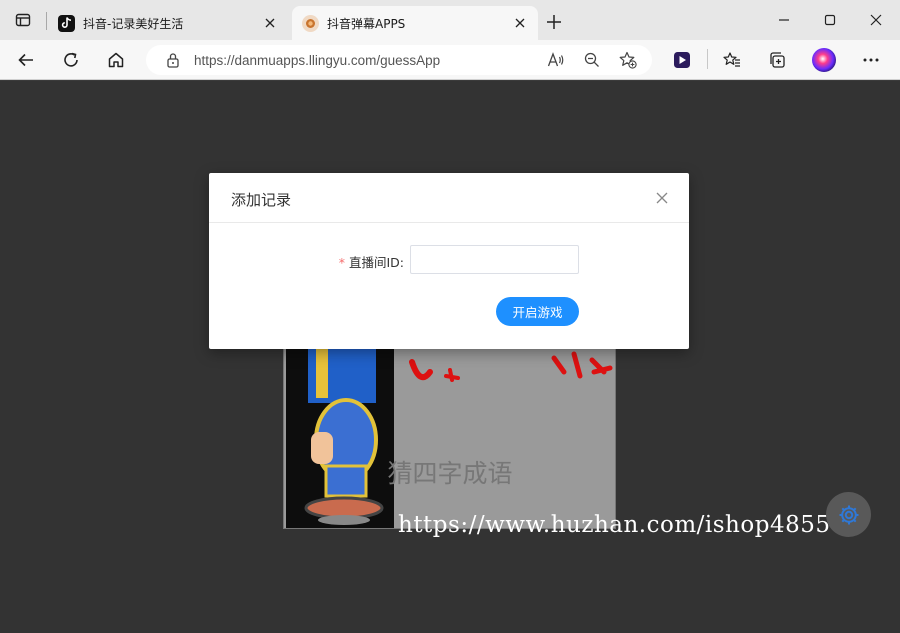 Image resolution: width=900 pixels, height=633 pixels. I want to click on collections-button, so click(777, 60).